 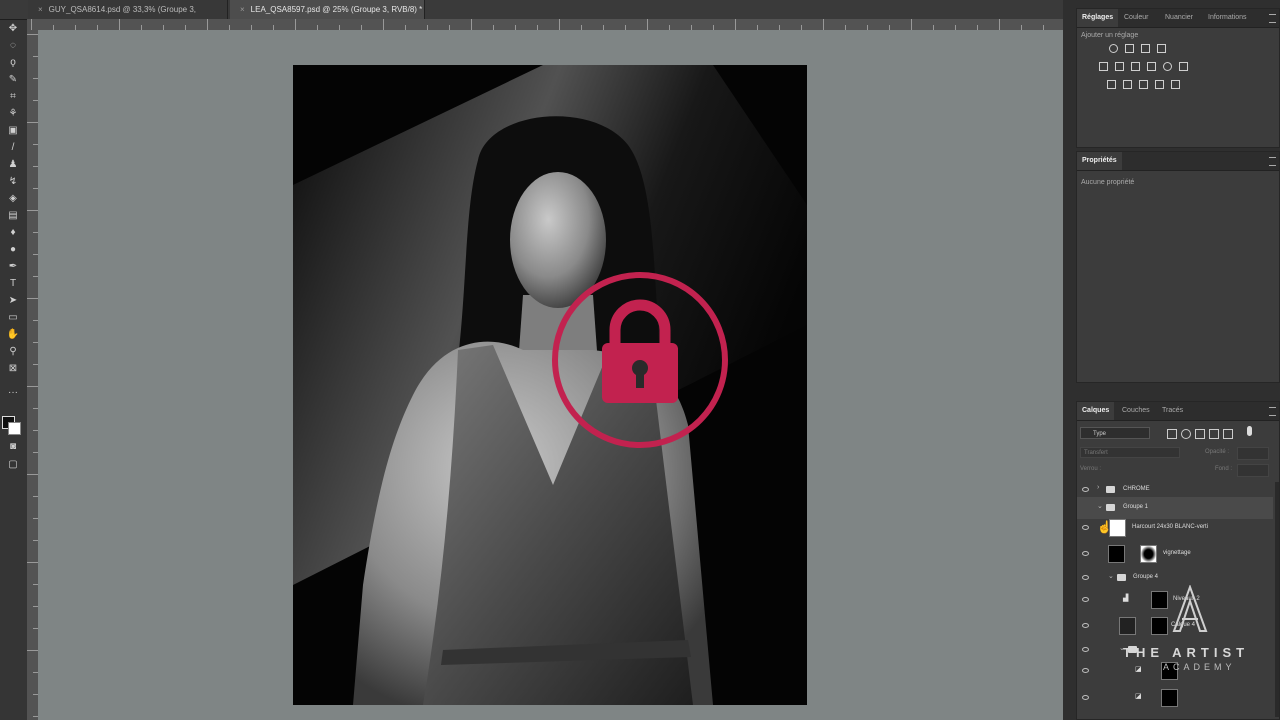 I want to click on fill-input, so click(x=1253, y=470).